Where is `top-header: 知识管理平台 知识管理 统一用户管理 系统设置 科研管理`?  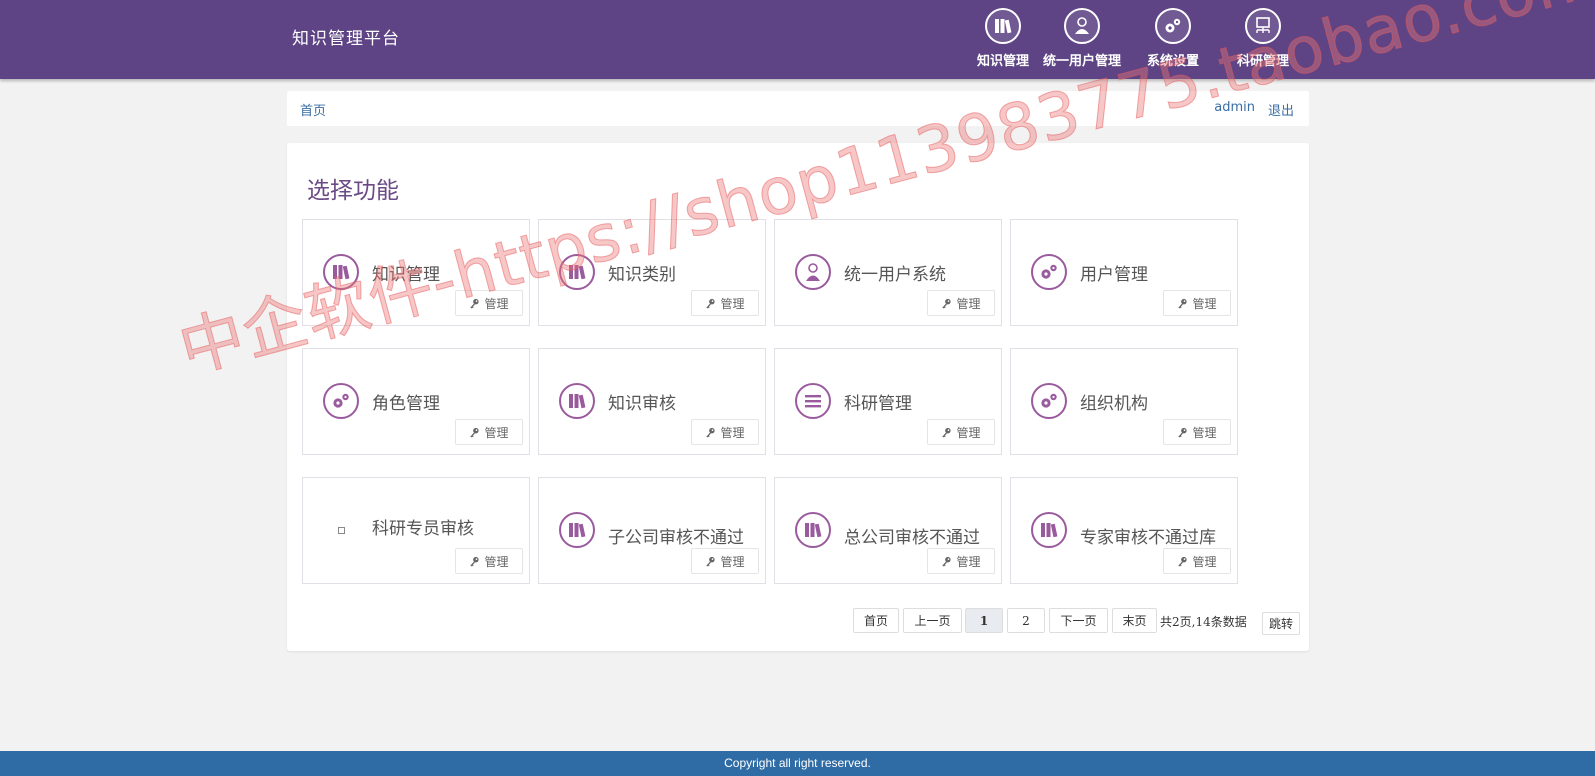
top-header: 知识管理平台 知识管理 统一用户管理 系统设置 科研管理 is located at coordinates (797, 39).